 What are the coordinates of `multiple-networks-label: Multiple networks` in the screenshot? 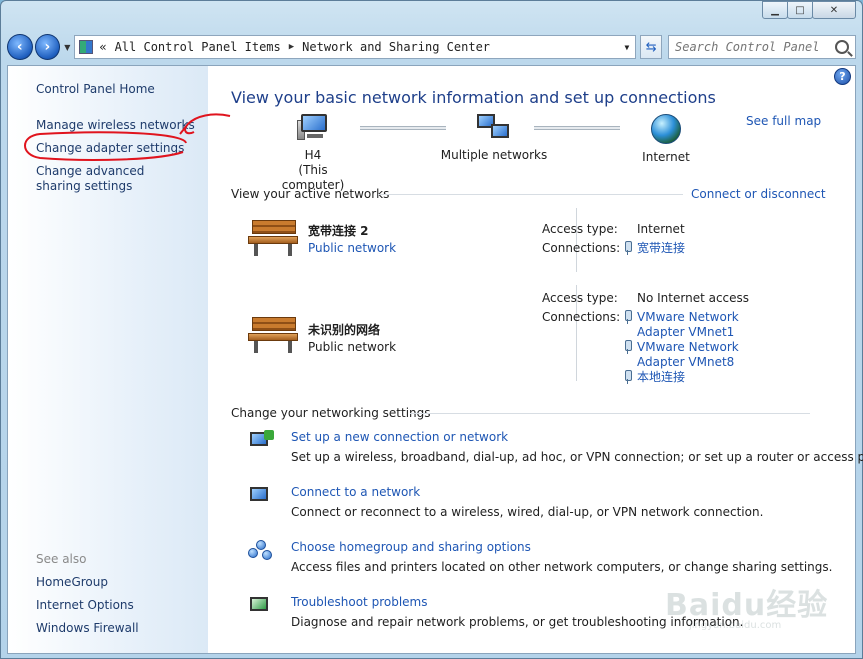 It's located at (494, 155).